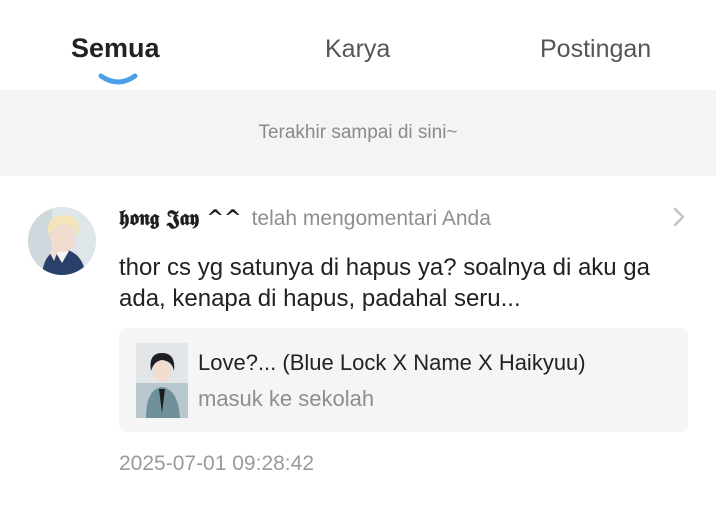 This screenshot has width=716, height=508. I want to click on notification-header: 𝖍𝖔𝖓𝖌 𝕵𝖆𝖞 ^^ telah mengomentari Anda, so click(305, 218).